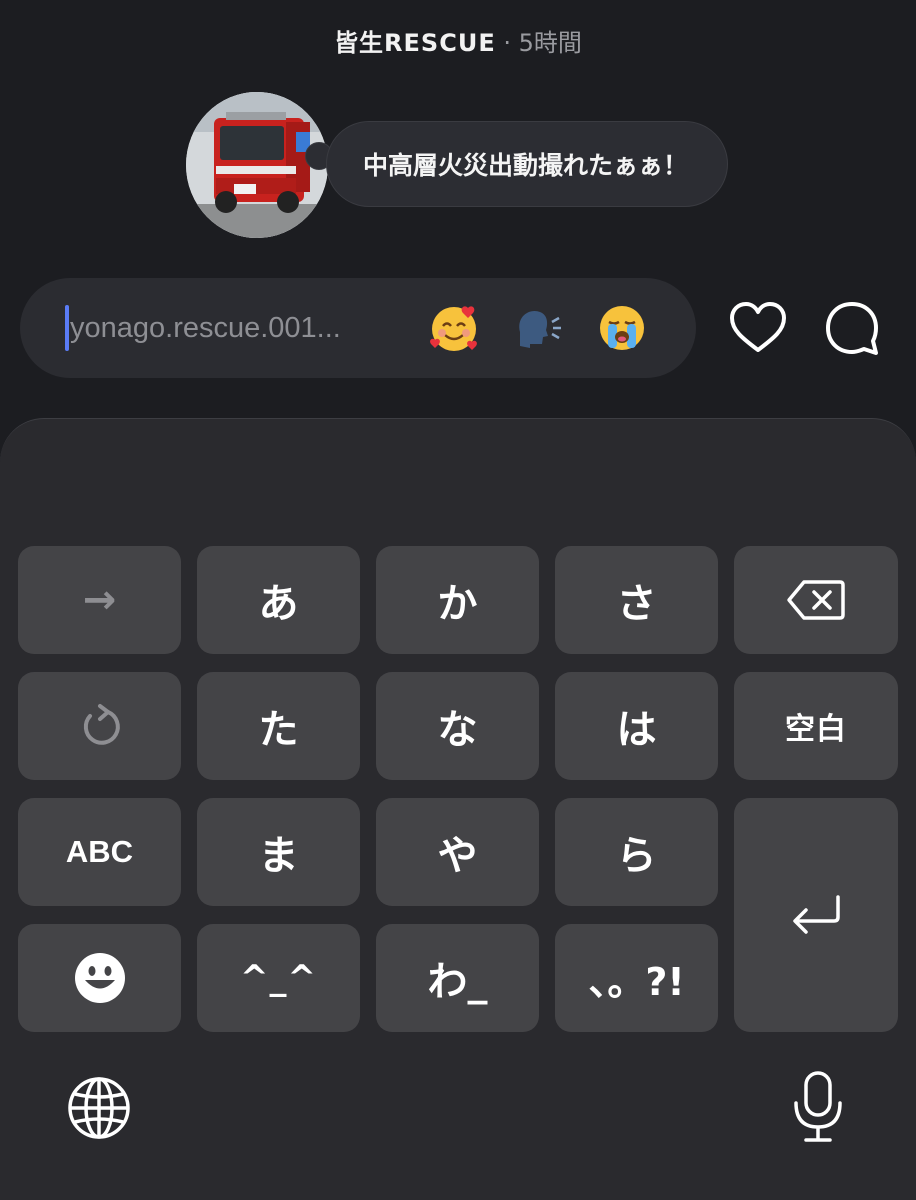 This screenshot has height=1200, width=916. Describe the element at coordinates (415, 43) in the screenshot. I see `story-username: 皆生RESCUE` at that location.